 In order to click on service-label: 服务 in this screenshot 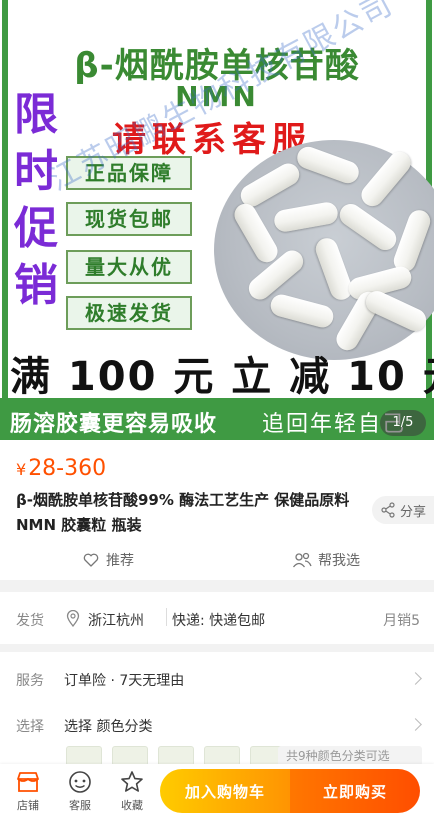, I will do `click(30, 681)`.